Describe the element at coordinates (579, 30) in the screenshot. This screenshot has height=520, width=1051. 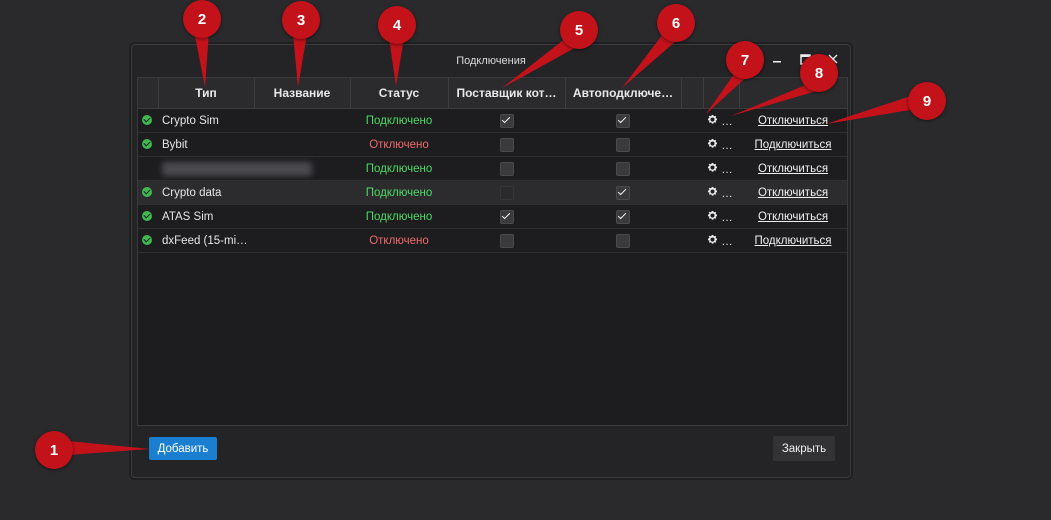
I see `marker-5: 5` at that location.